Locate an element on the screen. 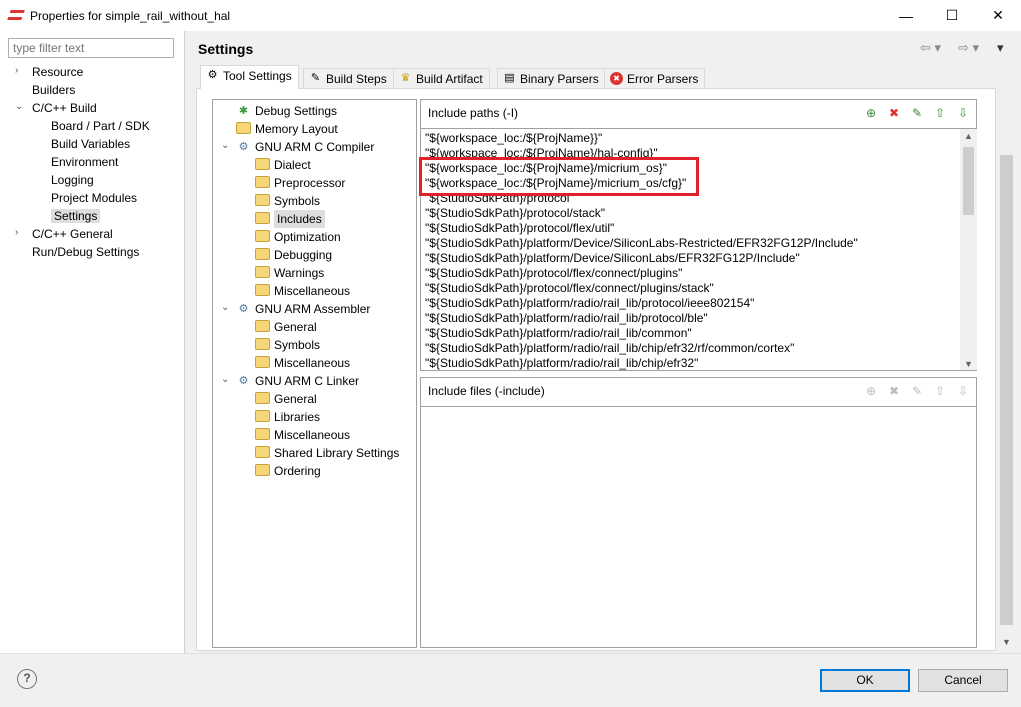  tab-binary-parsers: ▤ Binary Parsers is located at coordinates (551, 78).